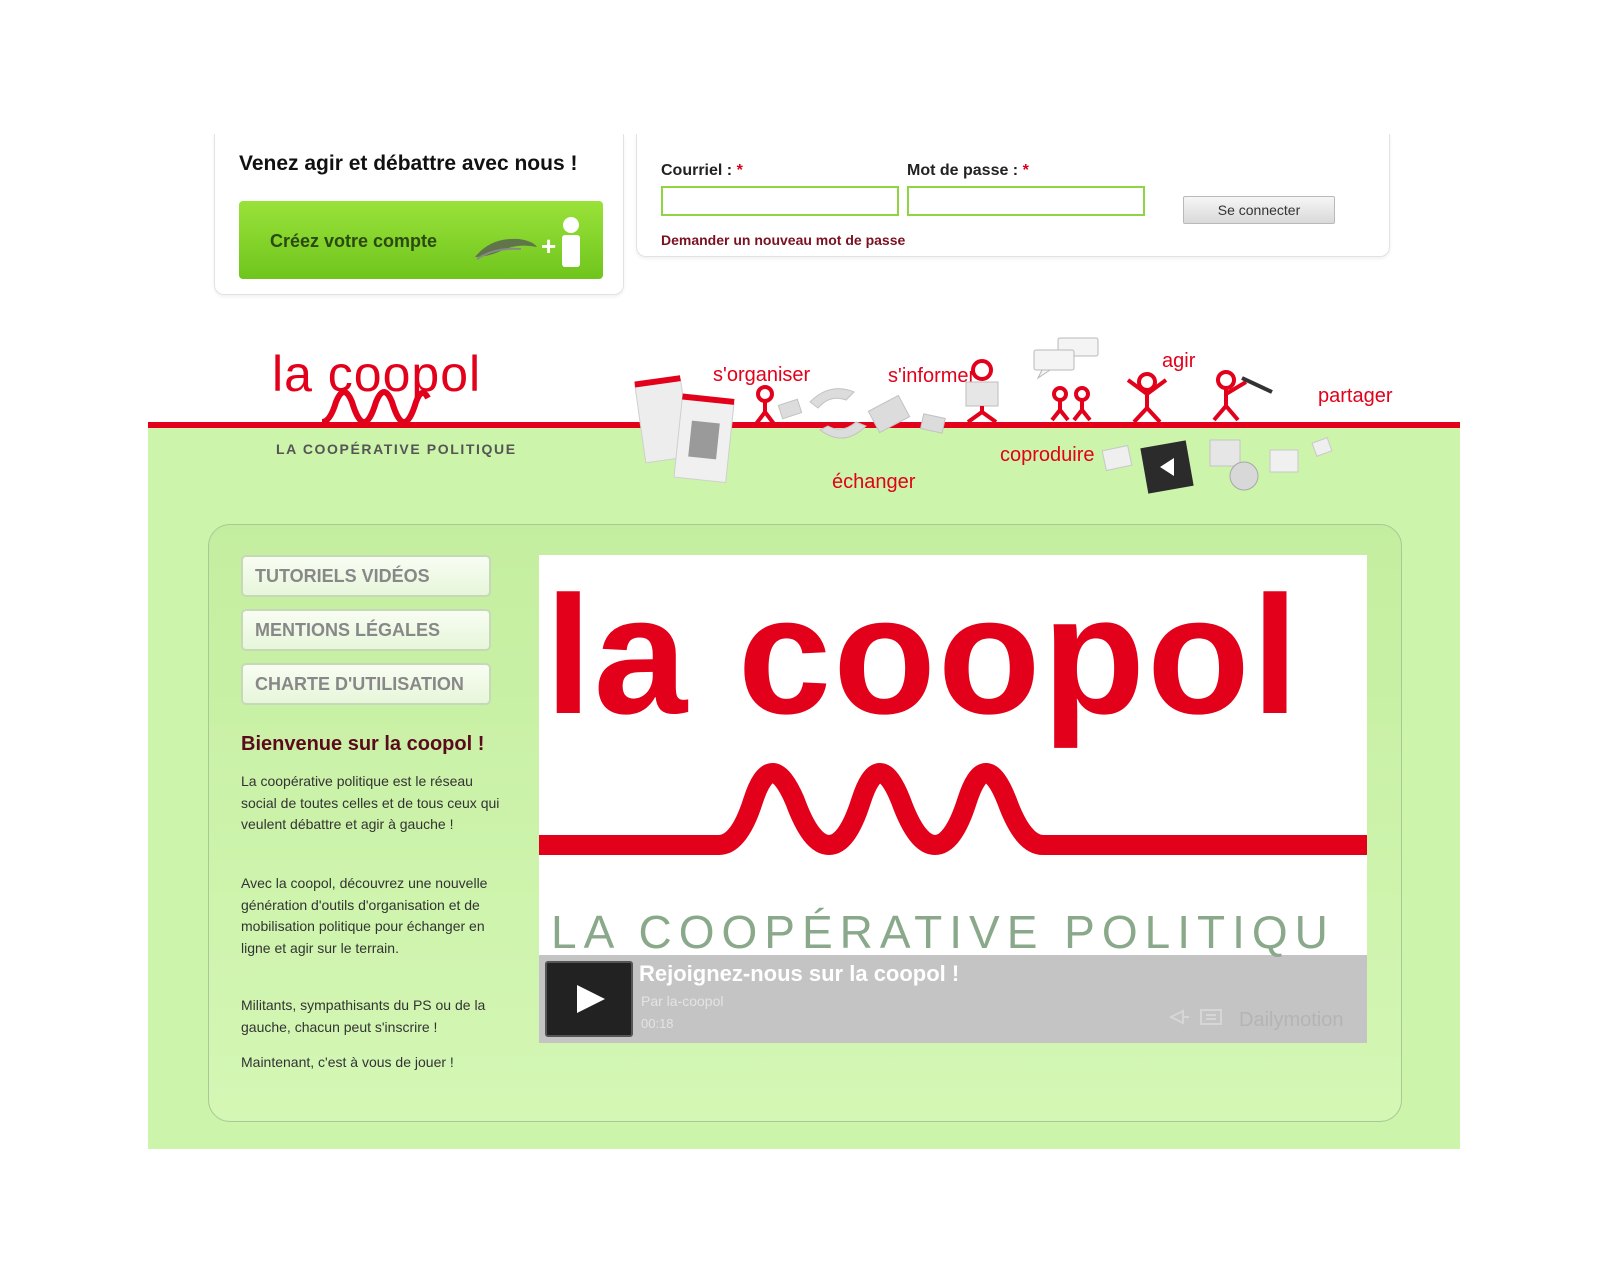 The image size is (1600, 1280). I want to click on speech-bubbles-icon, so click(1066, 358).